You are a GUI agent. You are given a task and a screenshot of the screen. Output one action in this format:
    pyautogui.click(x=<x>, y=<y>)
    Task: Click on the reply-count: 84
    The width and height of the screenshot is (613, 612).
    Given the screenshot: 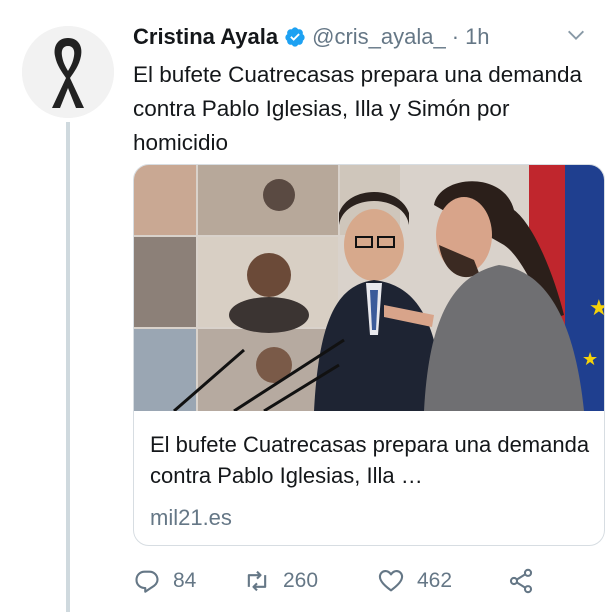 What is the action you would take?
    pyautogui.click(x=185, y=580)
    